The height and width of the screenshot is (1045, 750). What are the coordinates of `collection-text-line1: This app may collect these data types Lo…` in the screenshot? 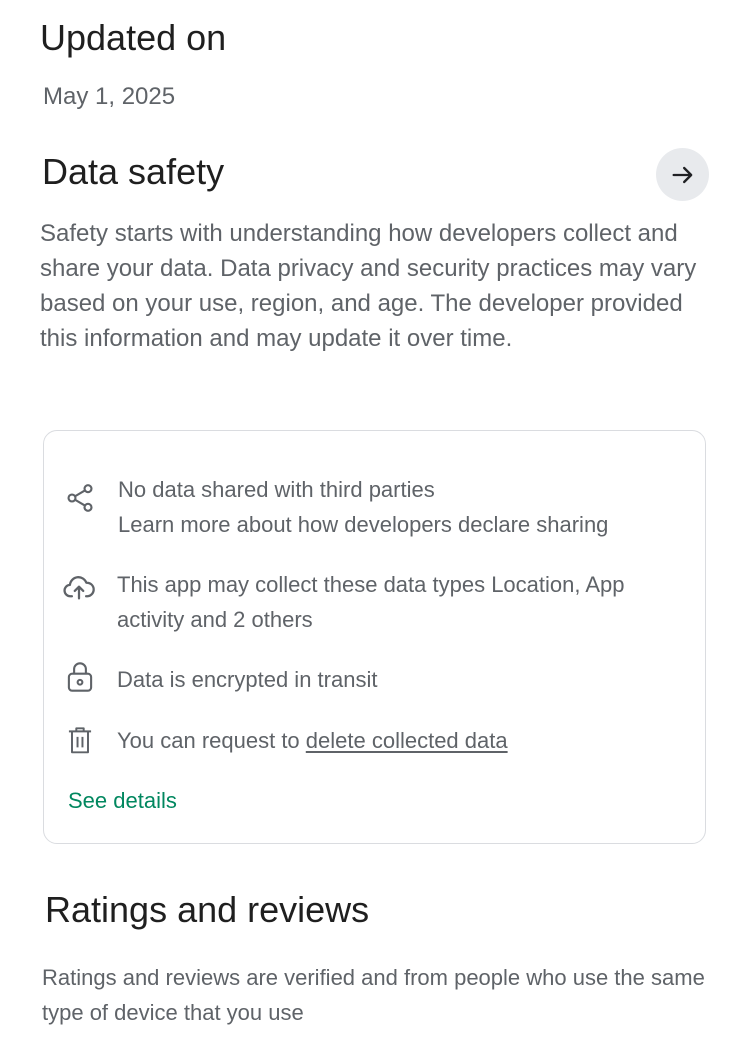 It's located at (371, 584).